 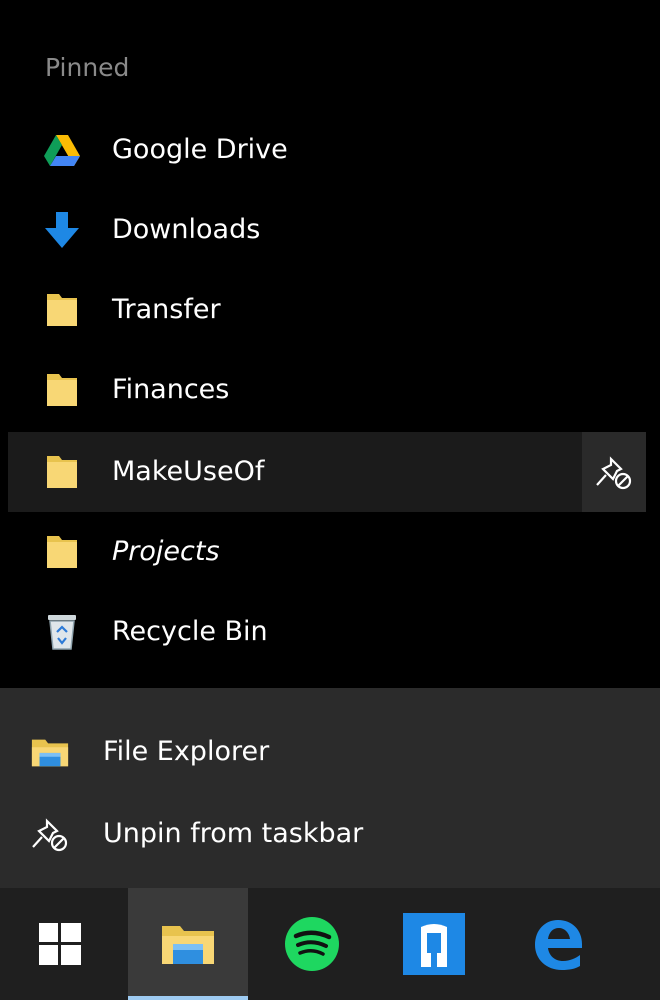 What do you see at coordinates (327, 472) in the screenshot?
I see `pinned-item-makeuseof: MakeUseOf` at bounding box center [327, 472].